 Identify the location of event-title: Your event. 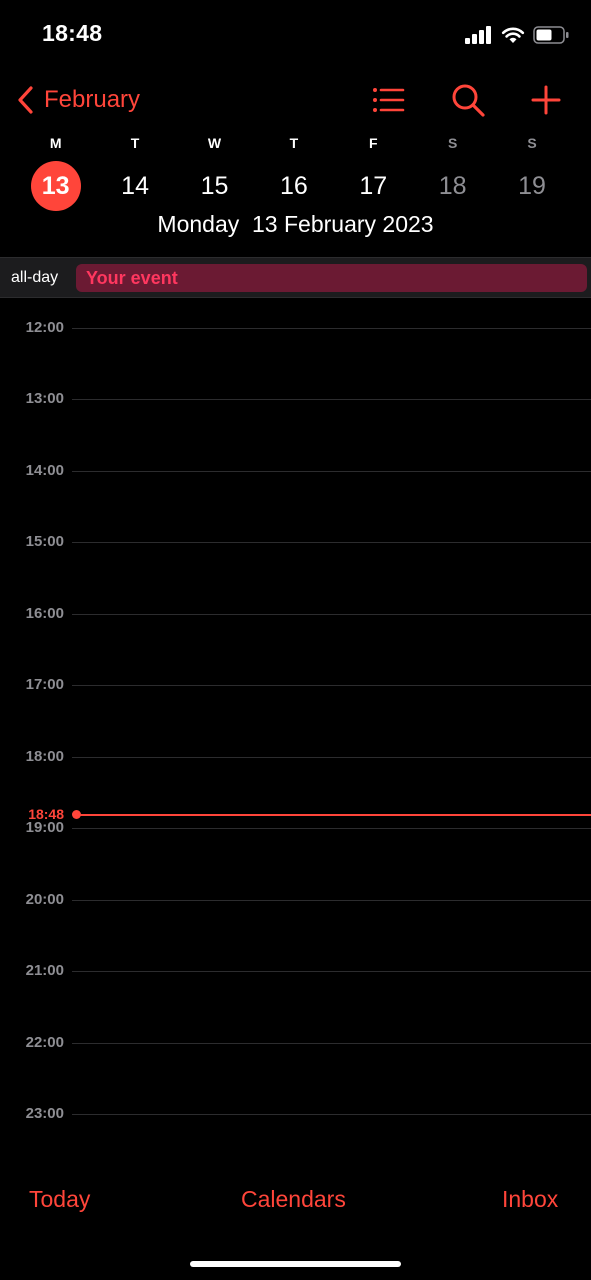
(132, 278).